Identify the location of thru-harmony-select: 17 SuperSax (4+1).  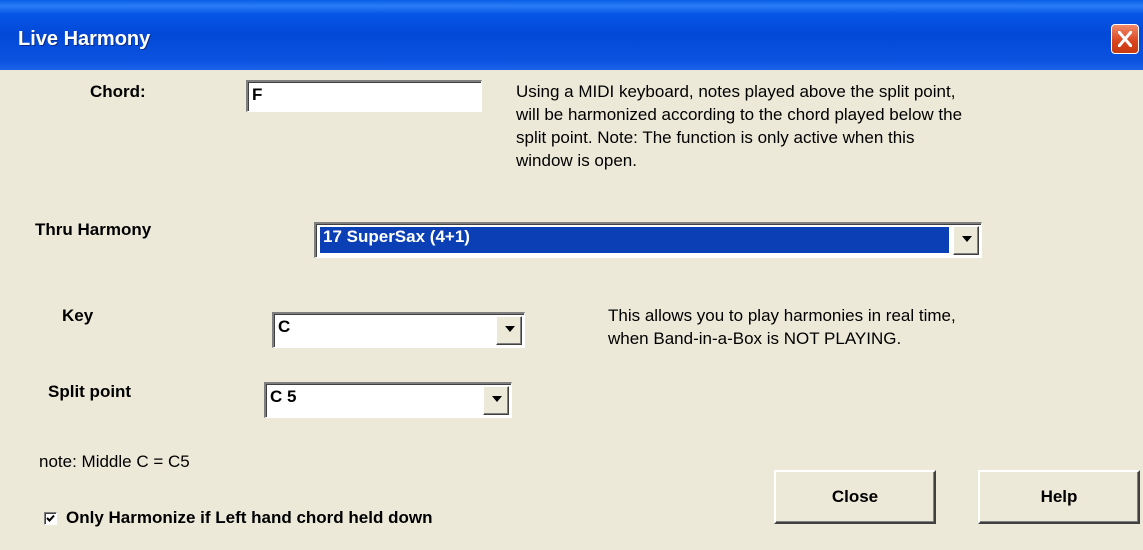
(648, 240).